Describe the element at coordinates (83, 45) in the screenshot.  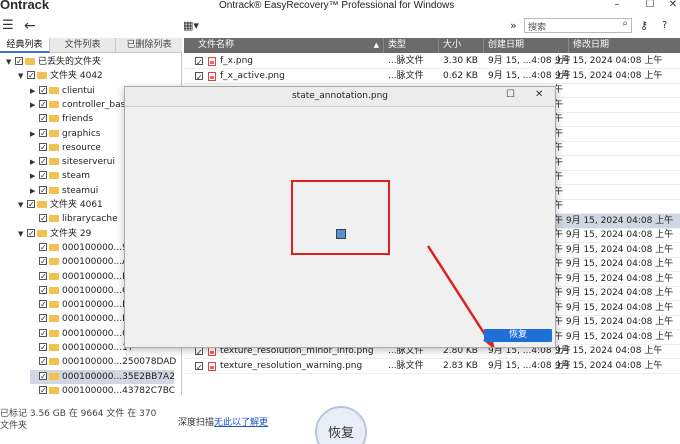
I see `tab-file-list: 文件列表` at that location.